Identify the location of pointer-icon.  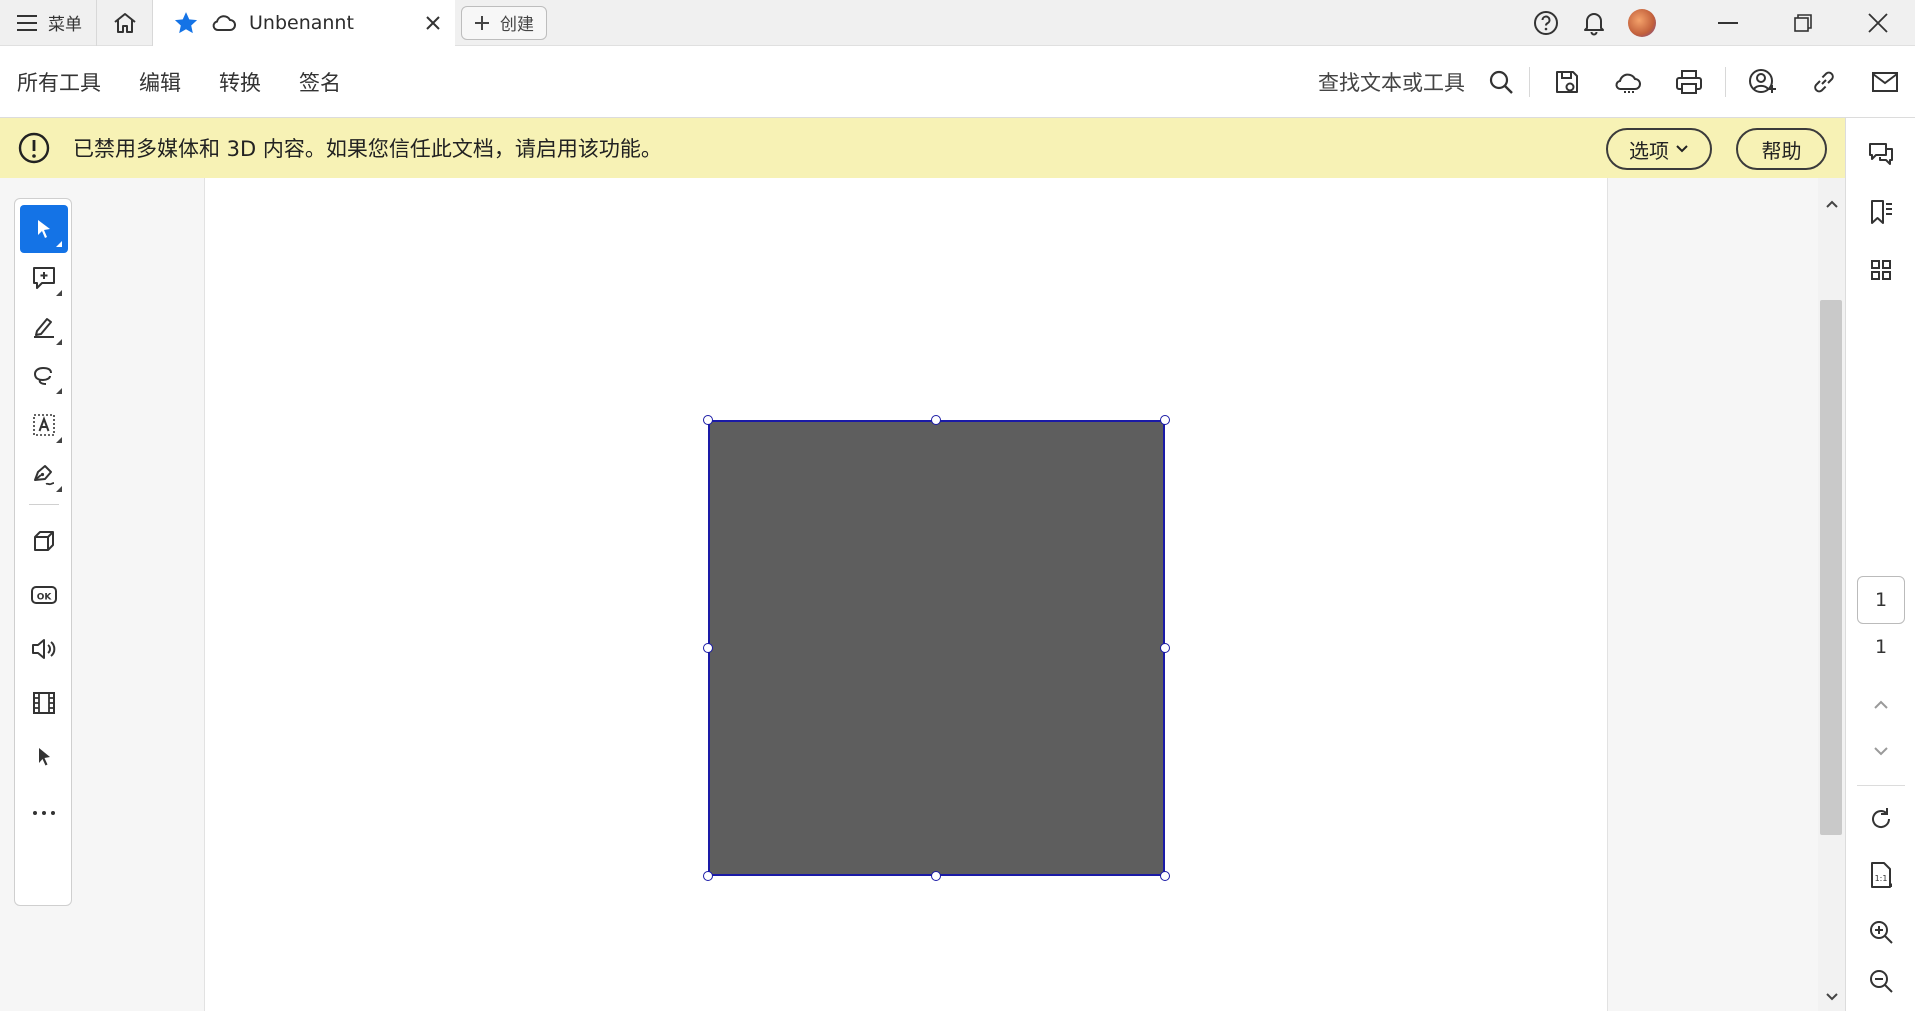
(44, 757).